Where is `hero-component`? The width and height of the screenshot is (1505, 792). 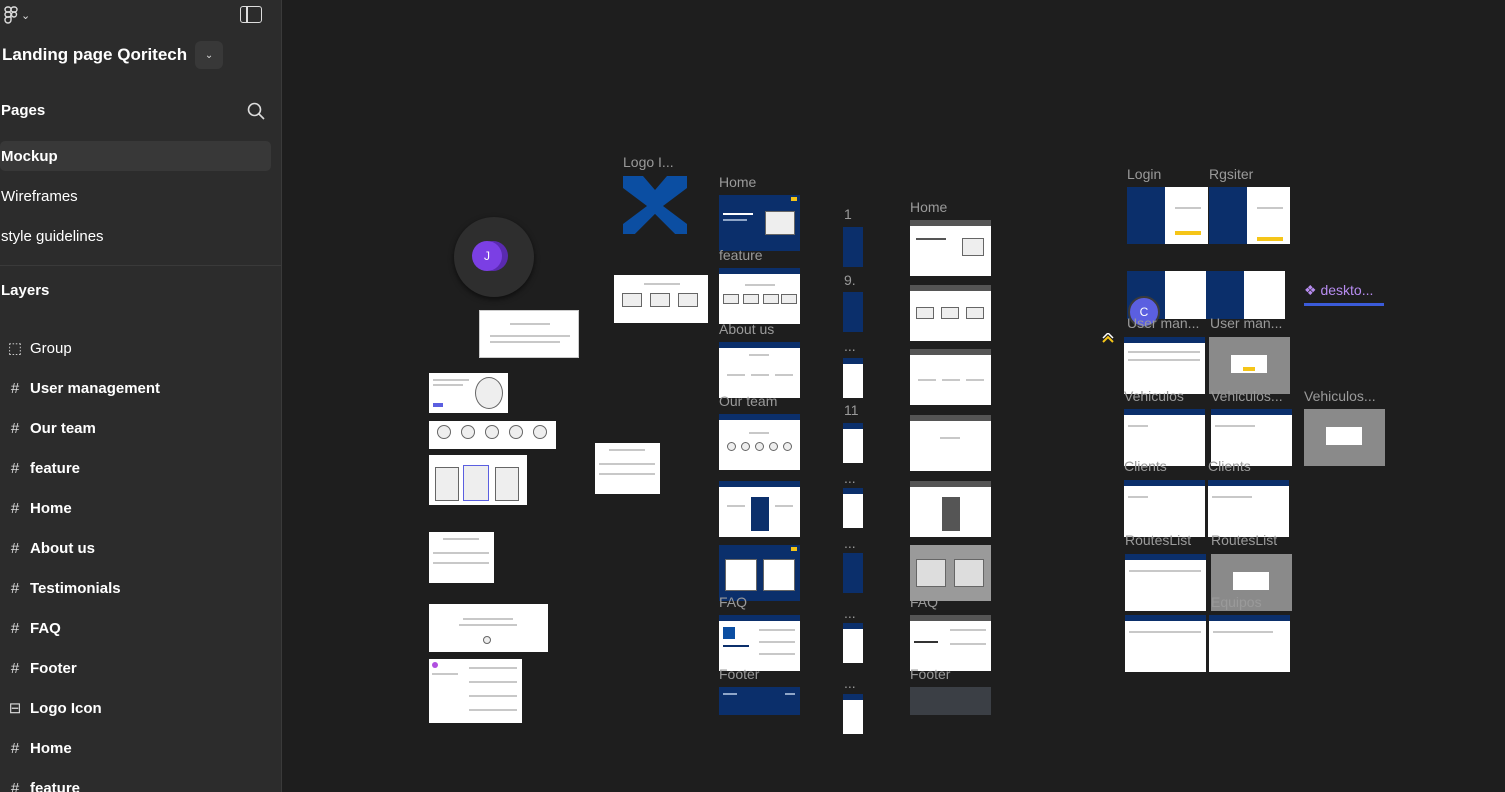 hero-component is located at coordinates (468, 393).